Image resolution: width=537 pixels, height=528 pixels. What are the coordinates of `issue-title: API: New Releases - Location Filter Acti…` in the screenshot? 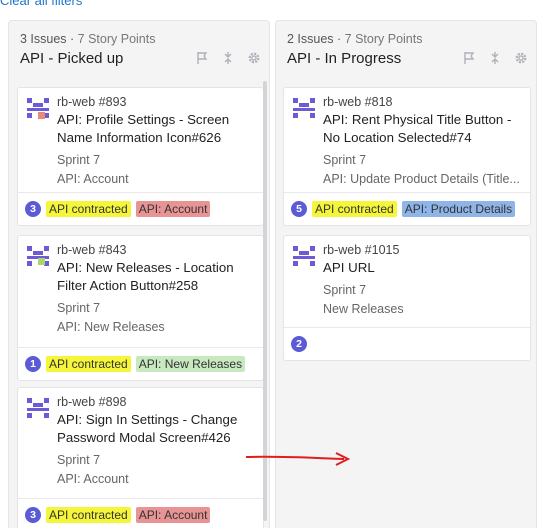 It's located at (156, 277).